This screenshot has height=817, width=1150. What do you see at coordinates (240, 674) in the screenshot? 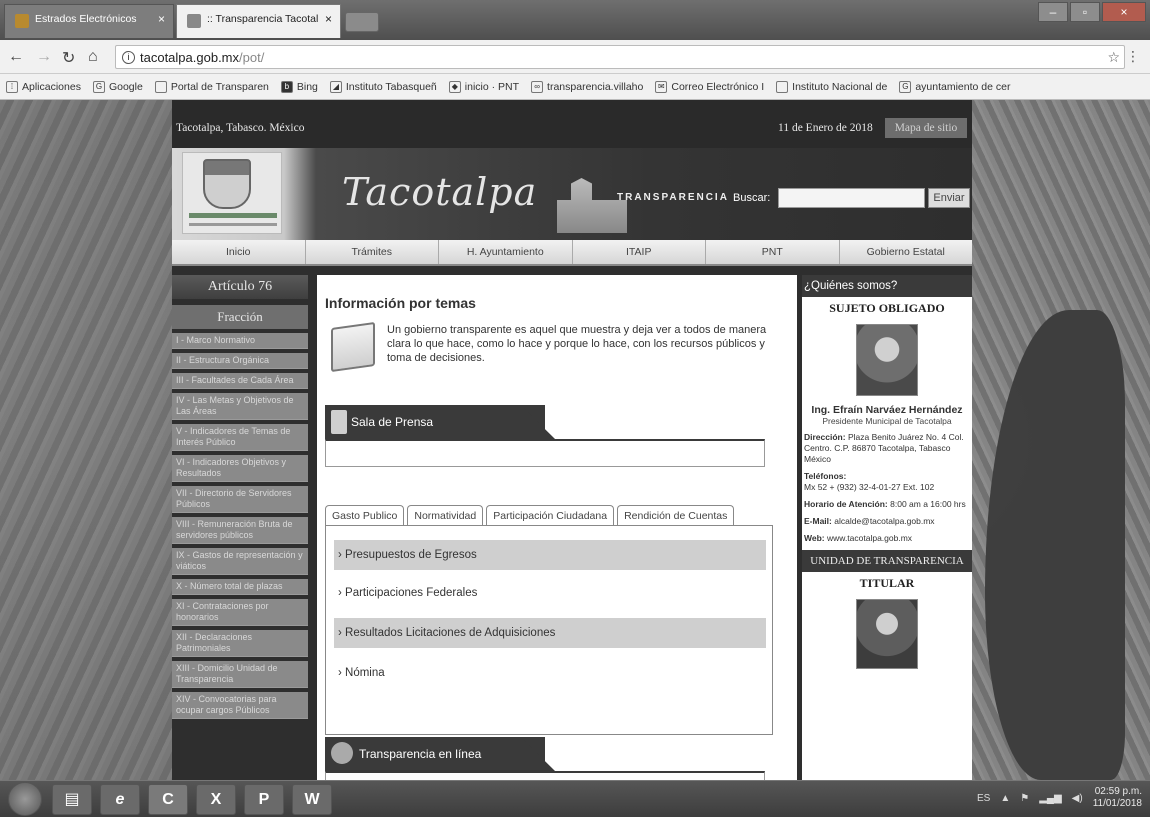
I see `fraction-item: XIII - Domicilio Unidad de Transparencia` at bounding box center [240, 674].